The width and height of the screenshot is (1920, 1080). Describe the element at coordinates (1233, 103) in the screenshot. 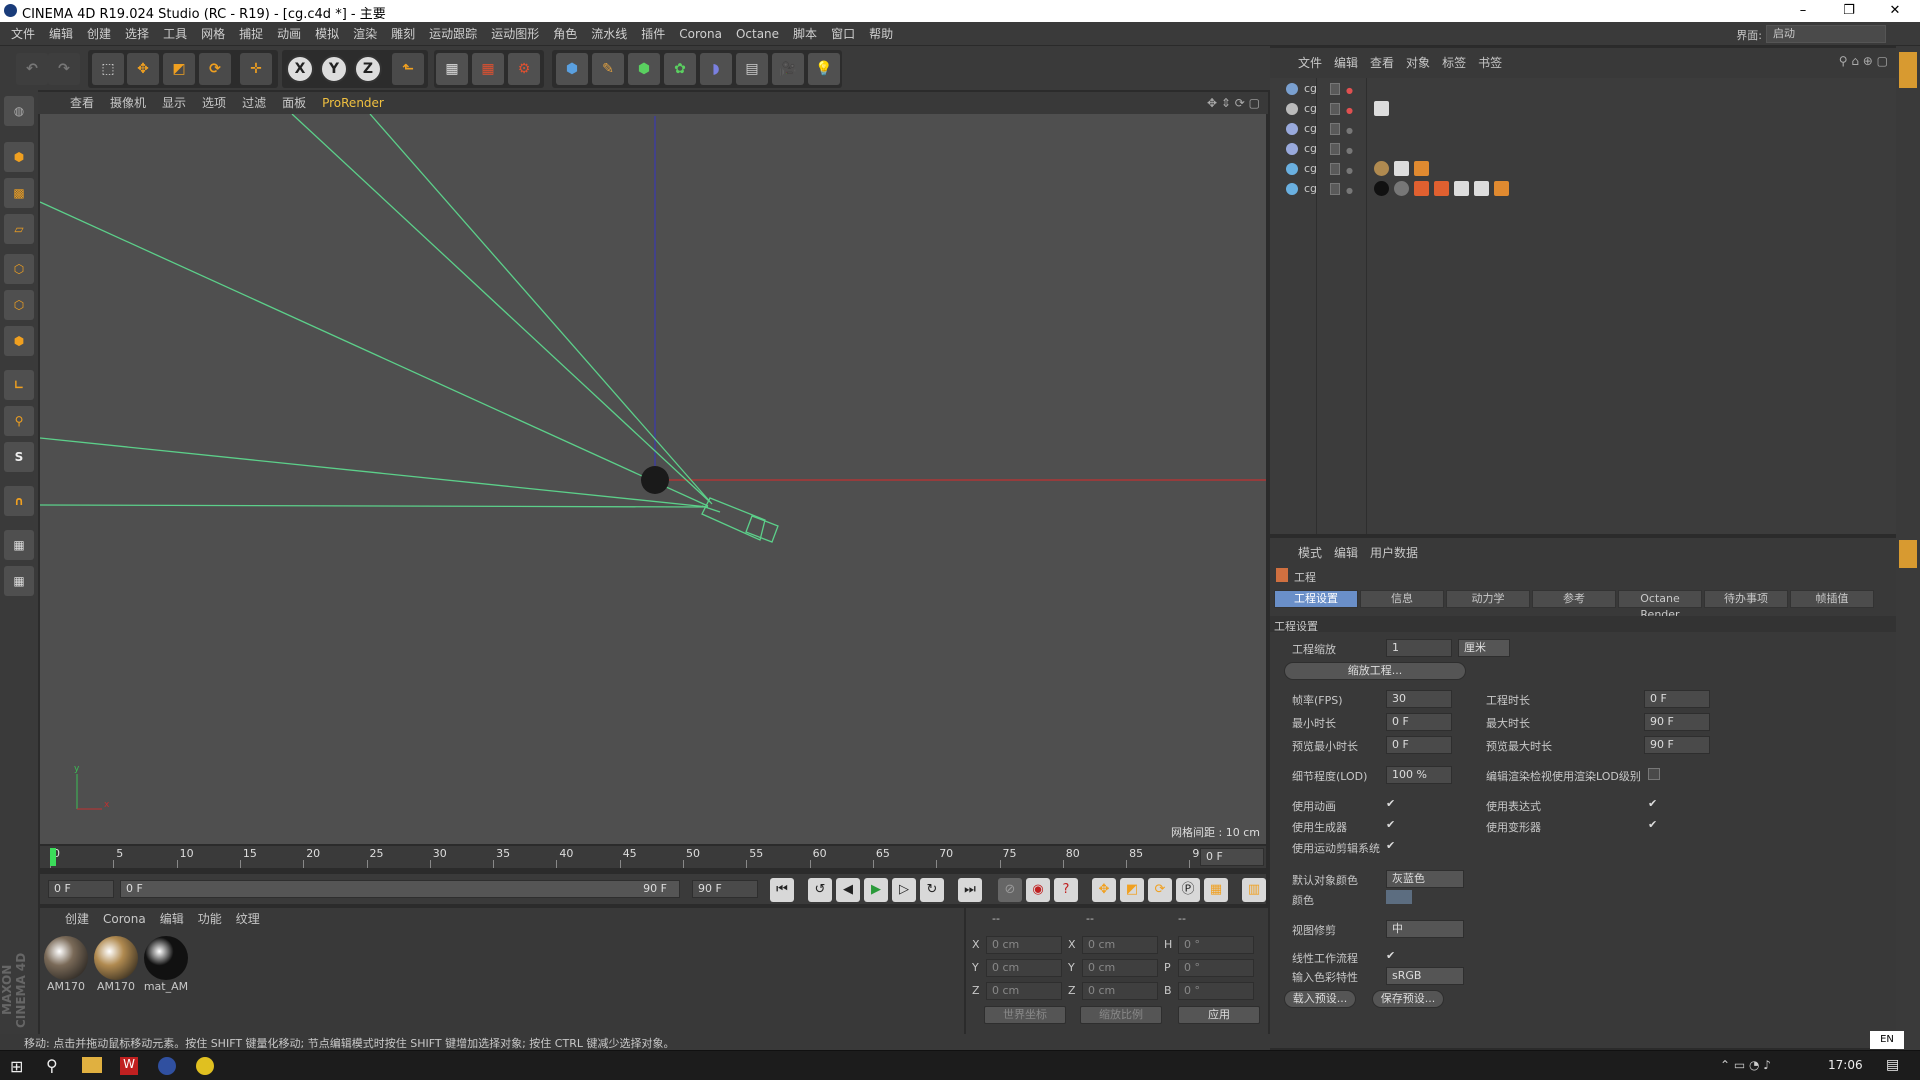

I see `viewport-nav-icons: ✥ ⇕ ⟳ ▢` at that location.